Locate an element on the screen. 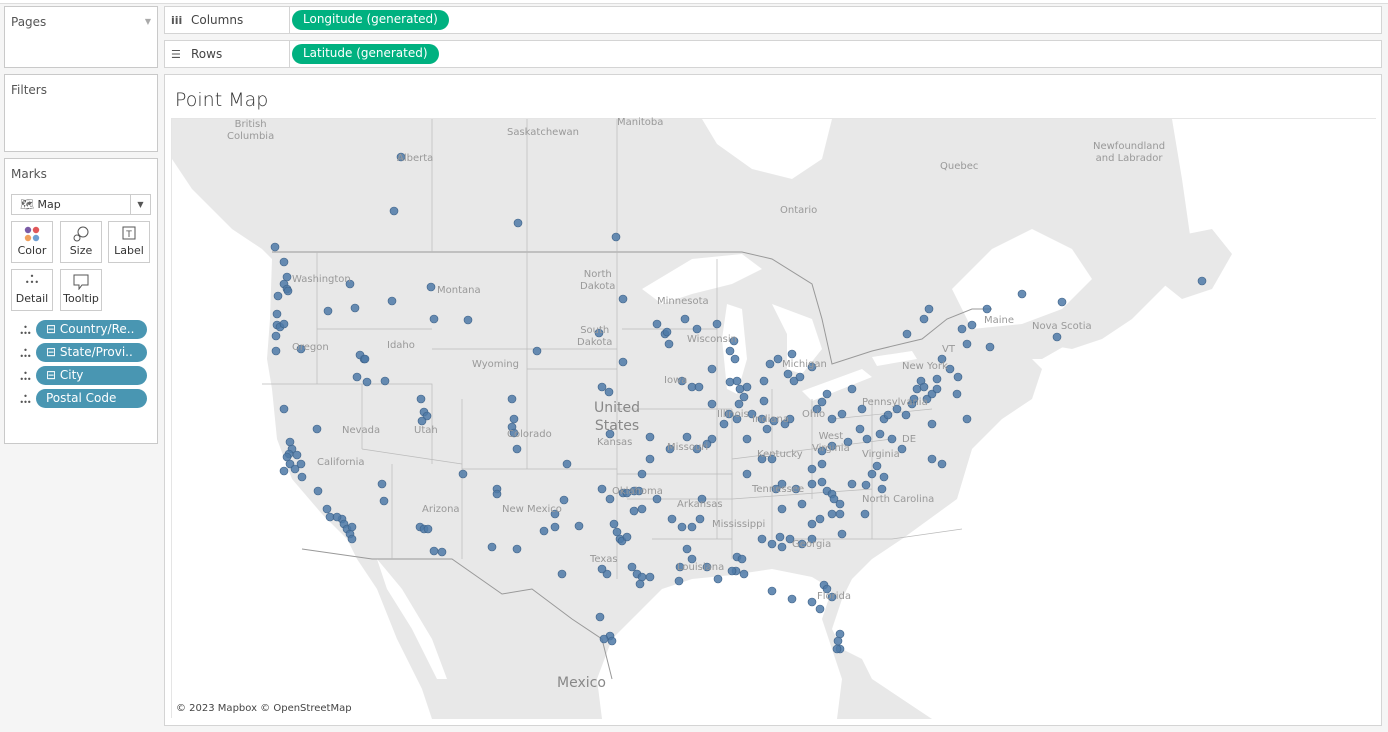 The image size is (1388, 732). rows-shelf: ☰ Rows Latitude (generated) is located at coordinates (773, 54).